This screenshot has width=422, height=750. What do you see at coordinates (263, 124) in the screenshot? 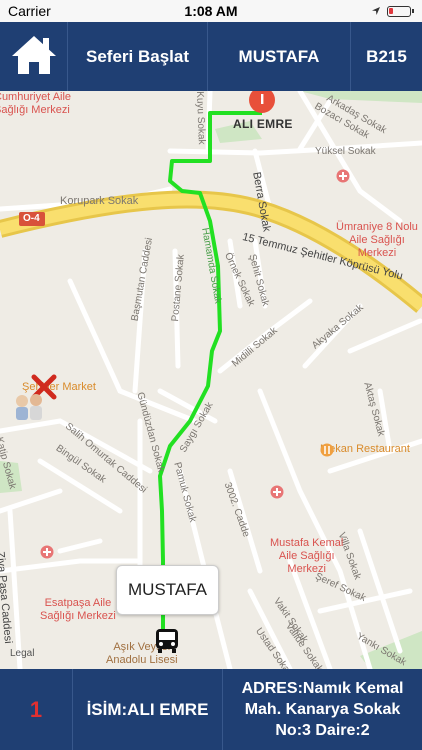
I see `destination-label: ALI EMRE` at bounding box center [263, 124].